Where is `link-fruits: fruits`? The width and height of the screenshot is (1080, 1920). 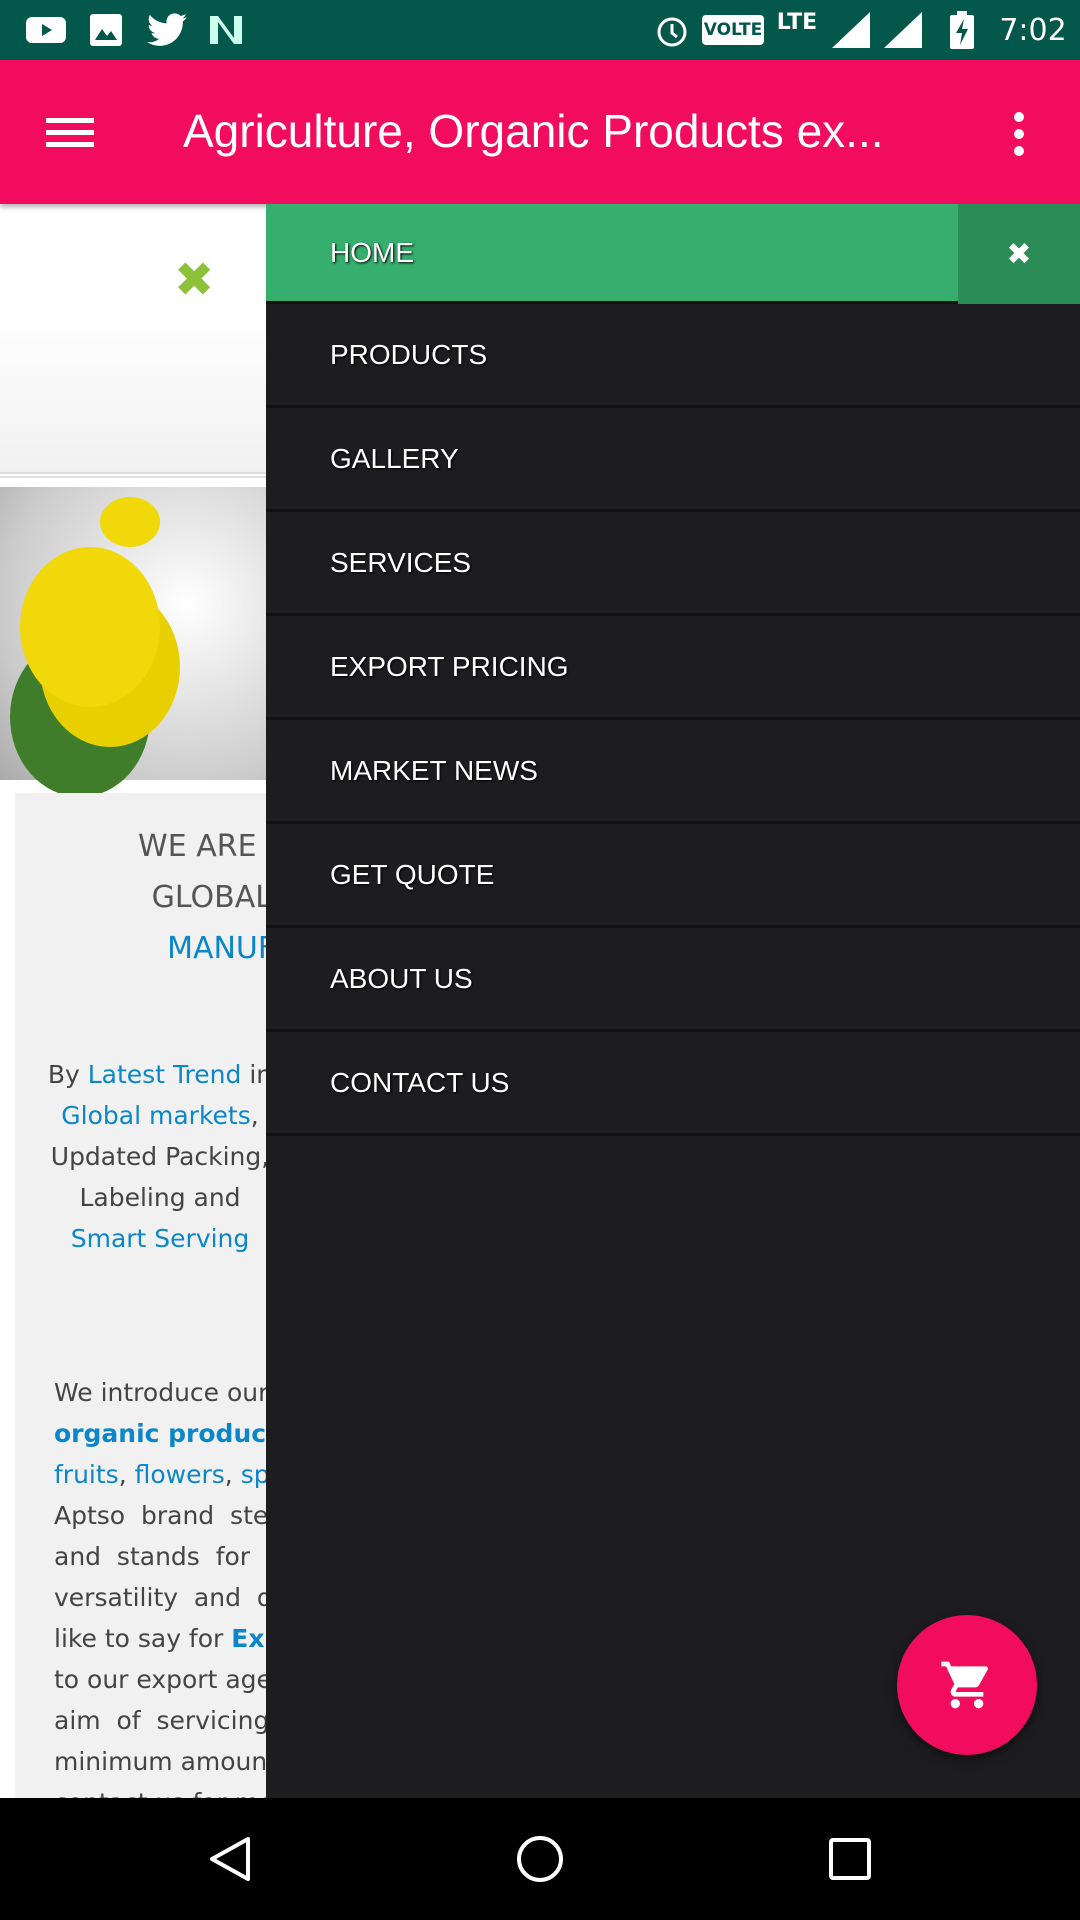
link-fruits: fruits is located at coordinates (86, 1474).